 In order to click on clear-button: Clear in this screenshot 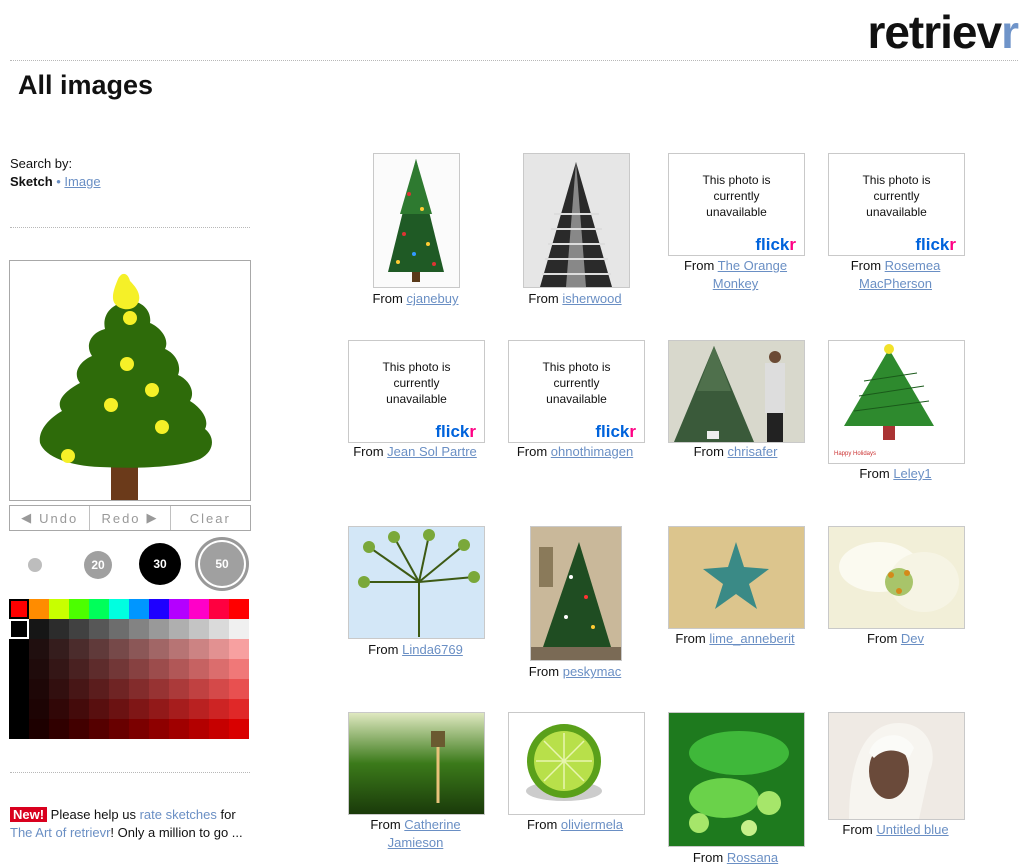, I will do `click(210, 518)`.